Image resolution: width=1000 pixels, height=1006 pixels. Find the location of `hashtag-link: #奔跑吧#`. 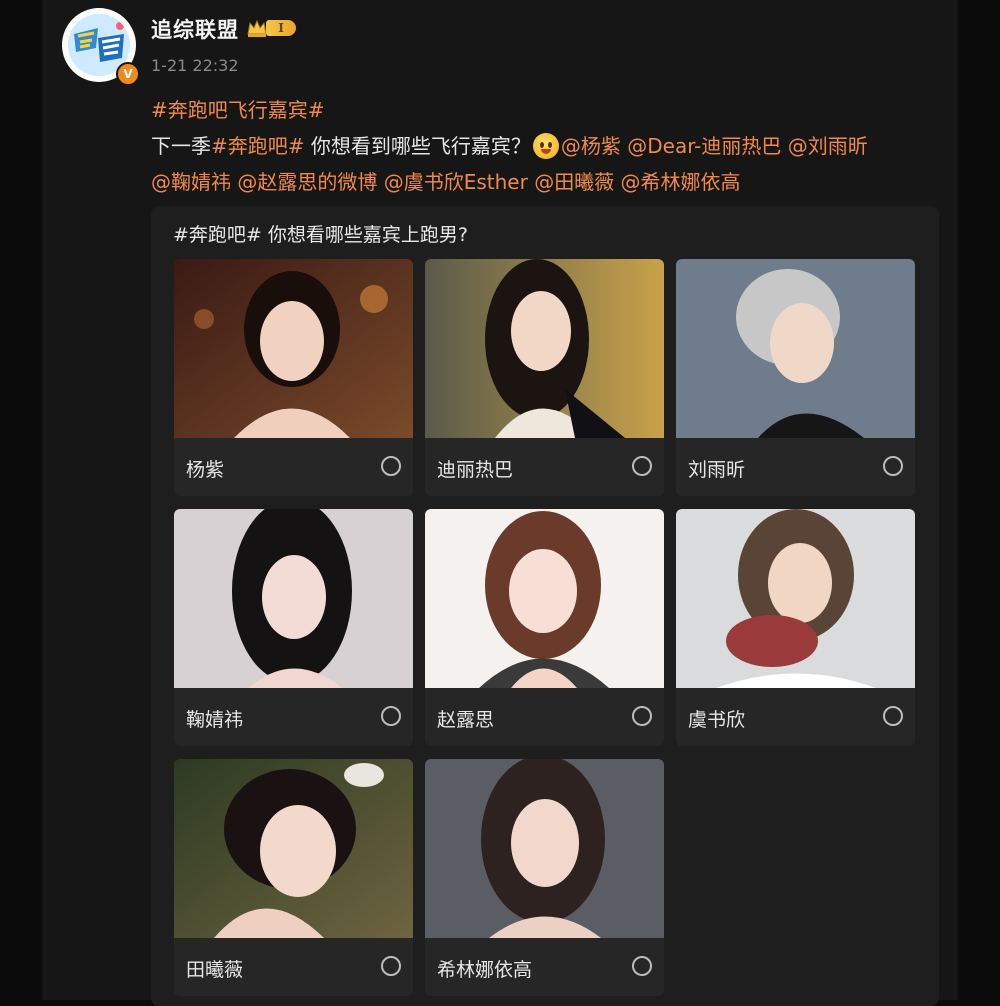

hashtag-link: #奔跑吧# is located at coordinates (258, 146).